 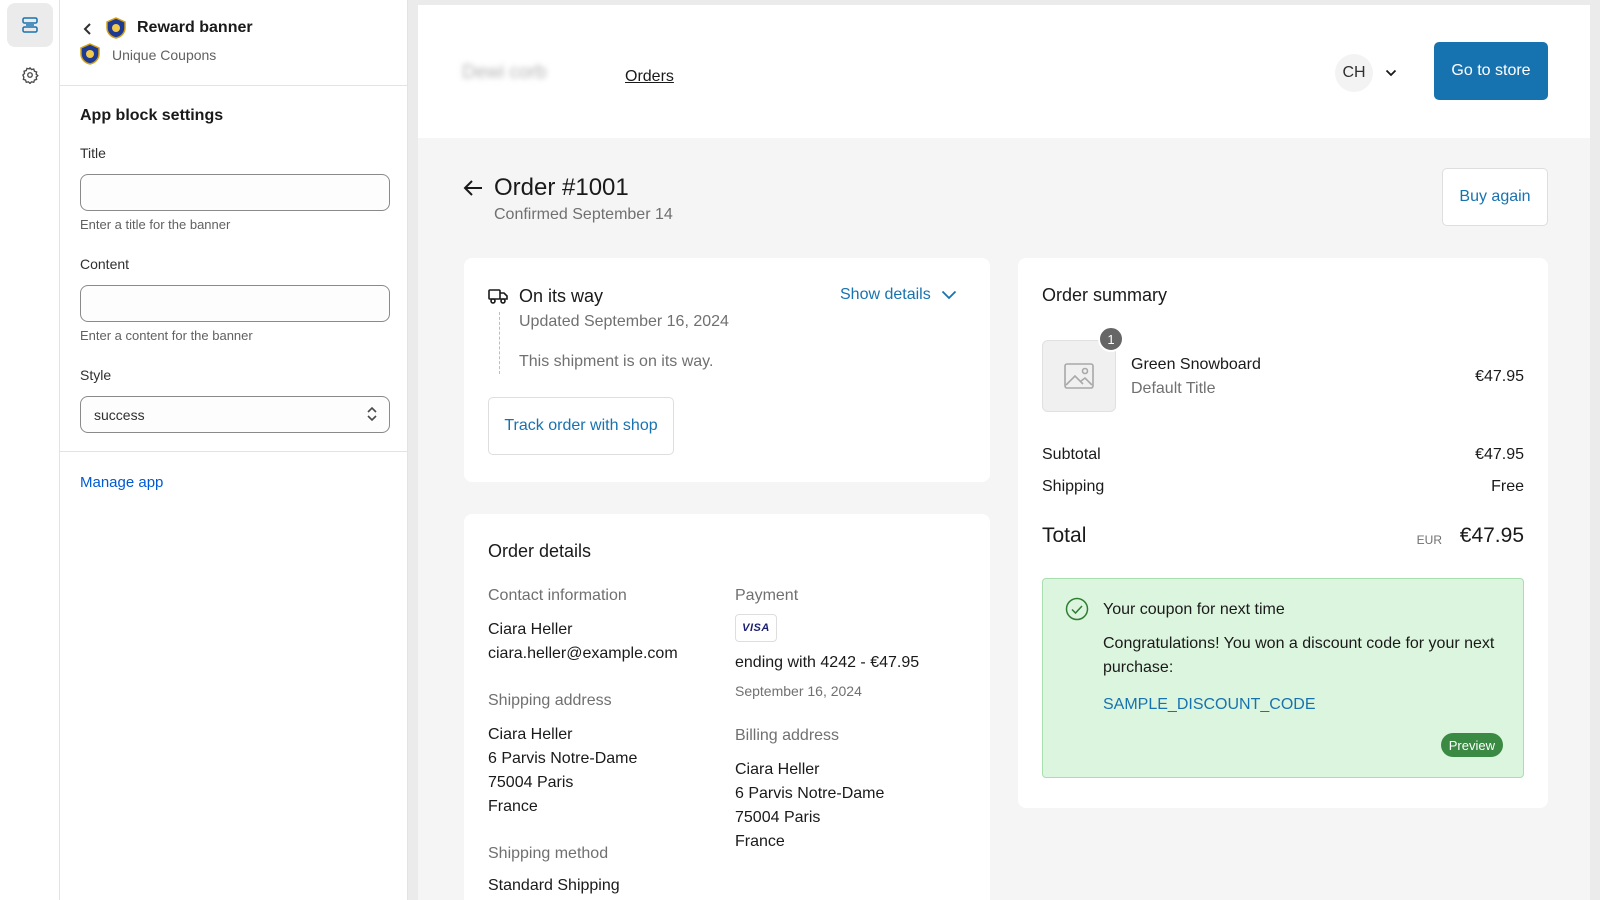 I want to click on total-currency: EUR, so click(x=1429, y=540).